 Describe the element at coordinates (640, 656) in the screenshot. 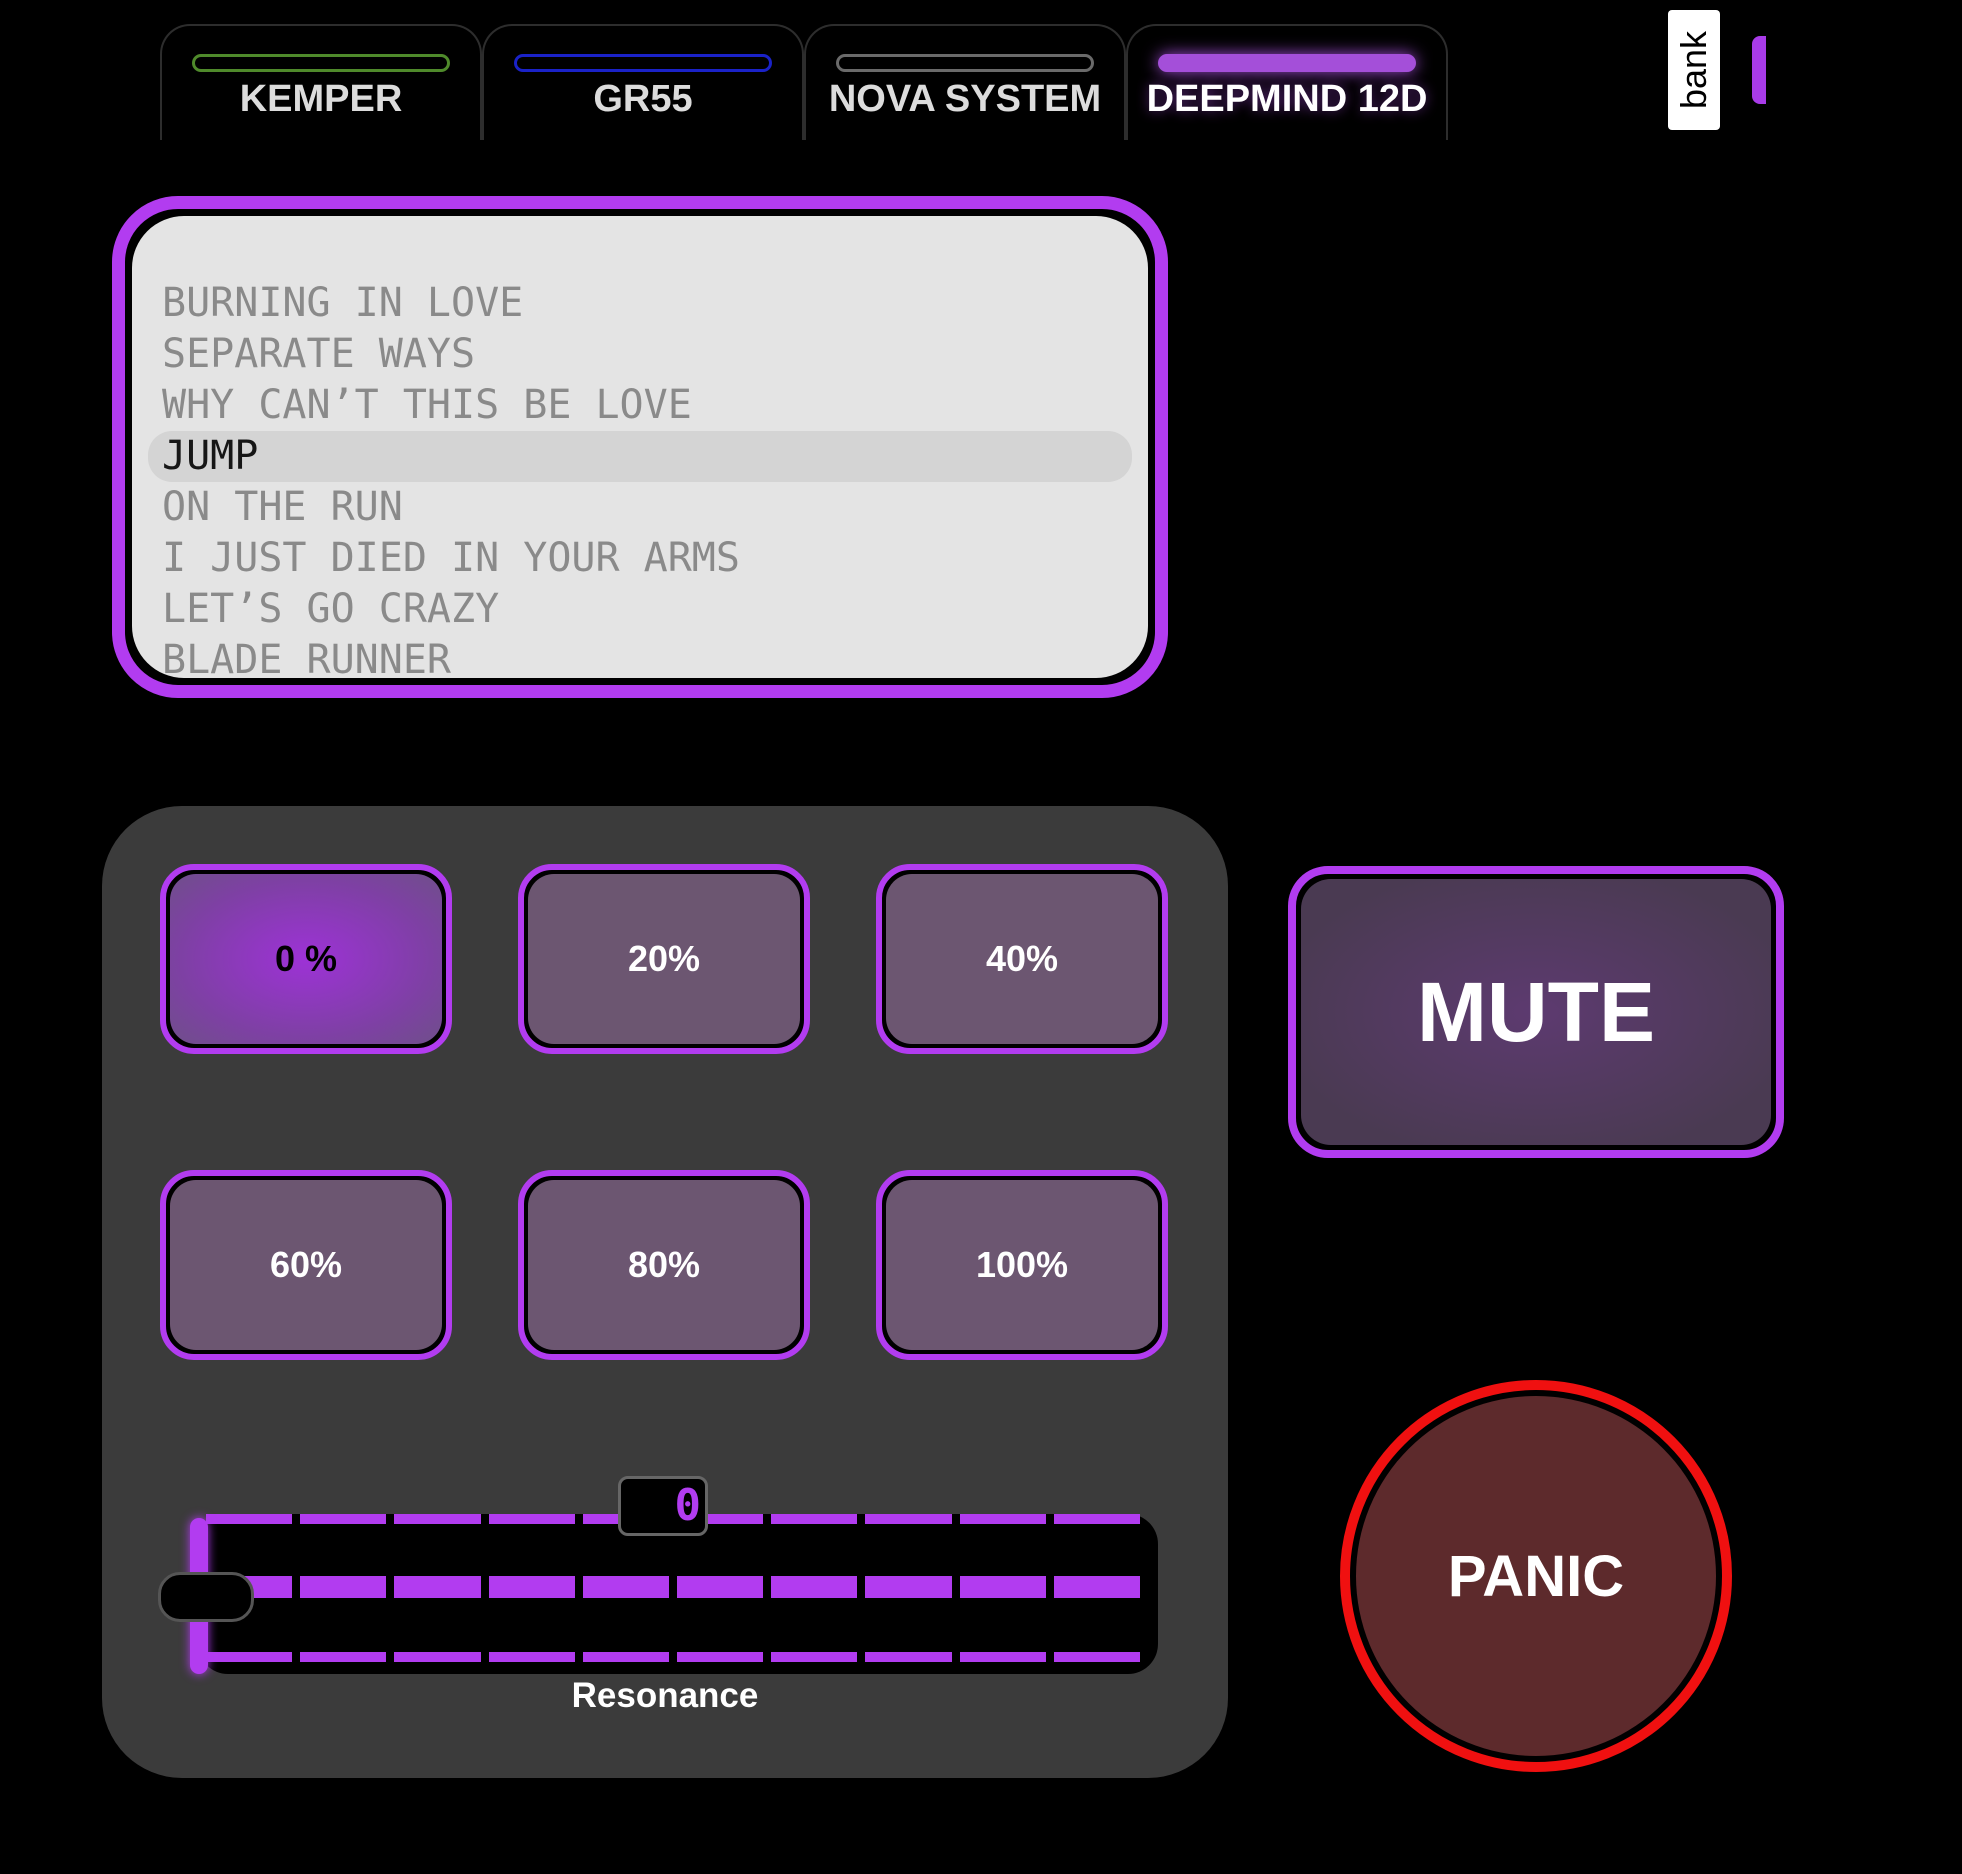

I see `song-list-item: BLADE RUNNER` at that location.